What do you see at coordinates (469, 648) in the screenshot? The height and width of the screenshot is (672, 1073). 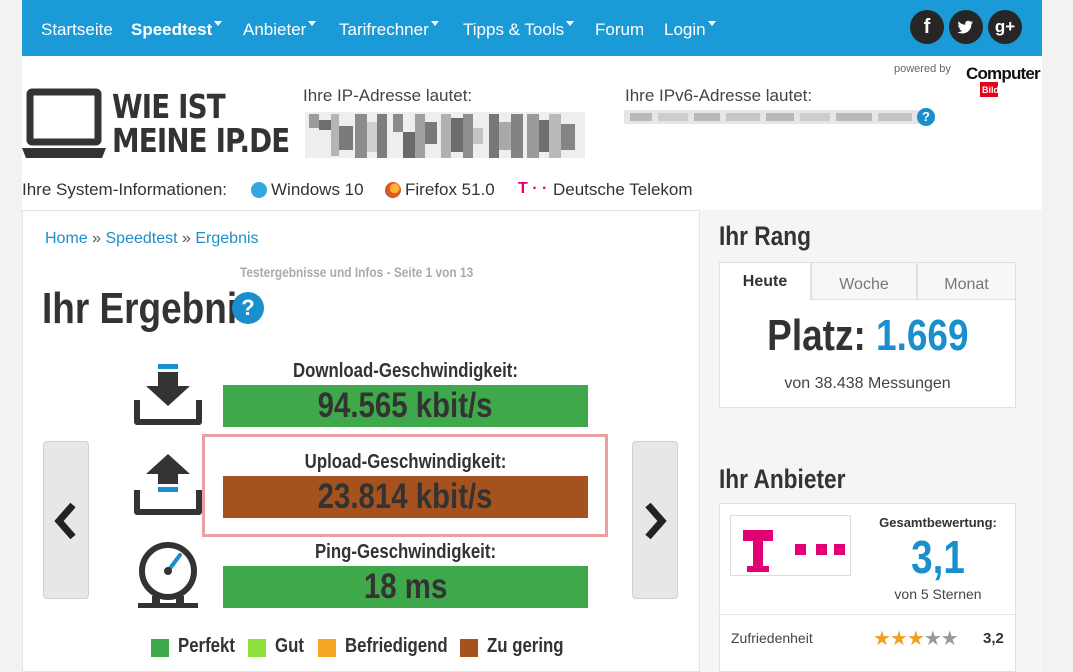 I see `legend-swatch-zu-gering` at bounding box center [469, 648].